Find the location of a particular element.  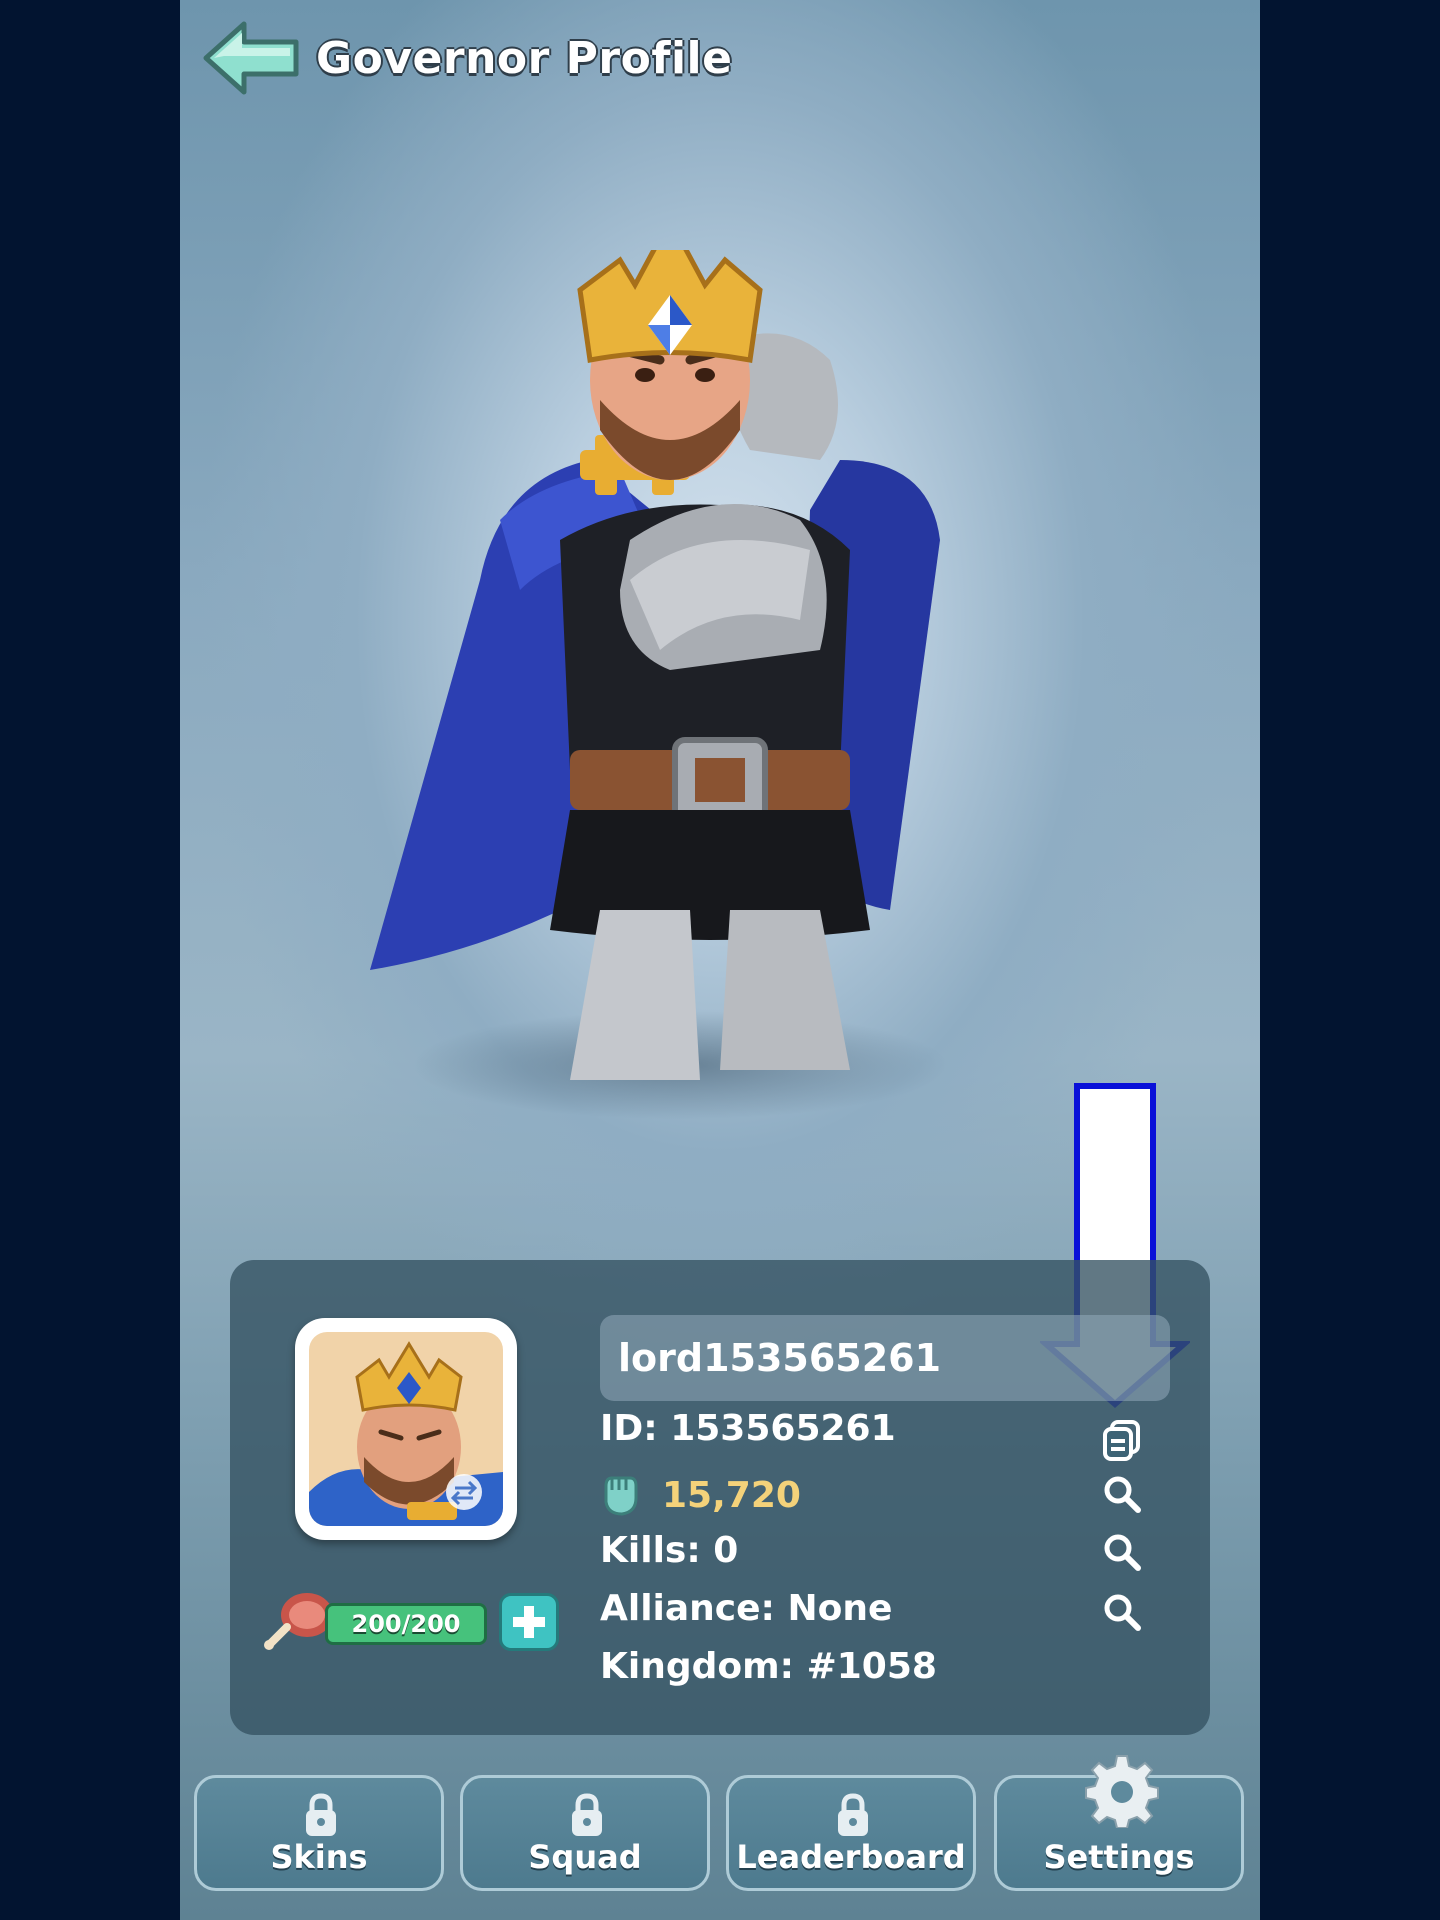

avatar is located at coordinates (406, 1429).